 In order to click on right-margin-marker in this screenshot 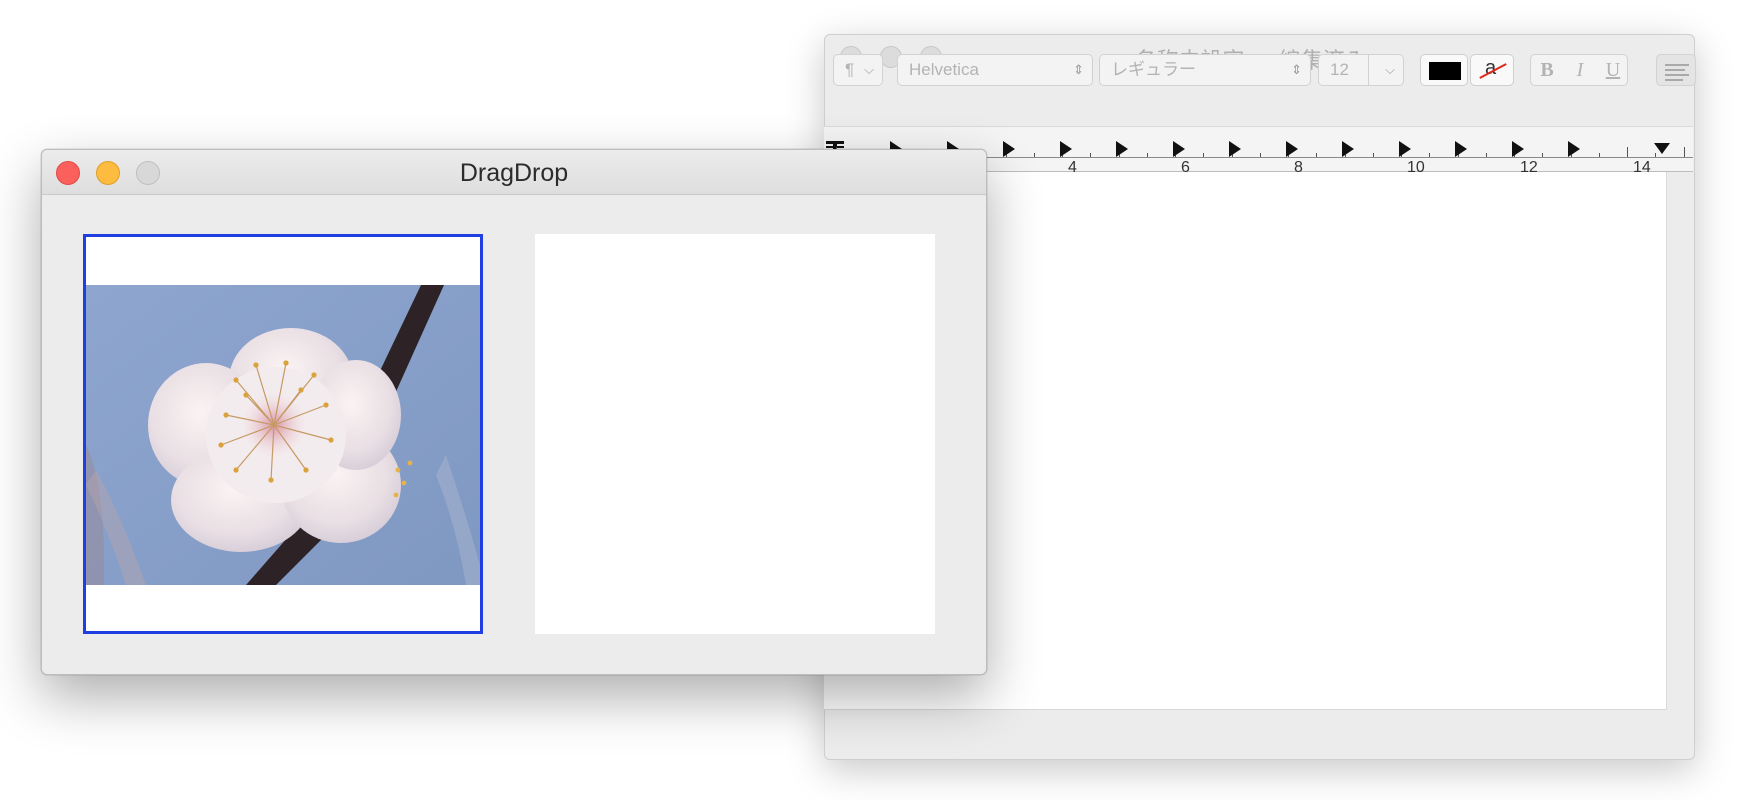, I will do `click(1662, 148)`.